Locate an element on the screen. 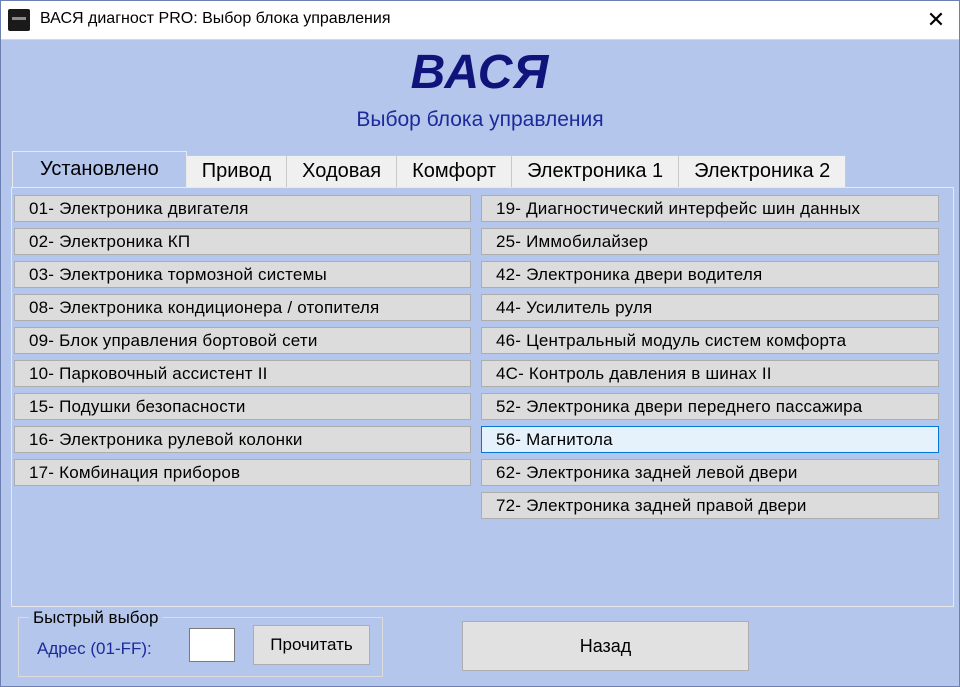 The image size is (960, 687). module-15-button: 15- Подушки безопасности is located at coordinates (242, 406).